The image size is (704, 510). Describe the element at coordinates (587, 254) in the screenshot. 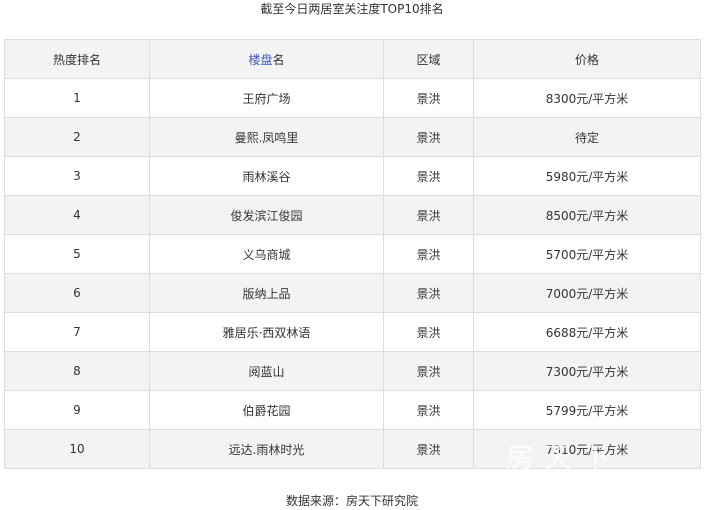

I see `price-cell: 5700元/平方米` at that location.